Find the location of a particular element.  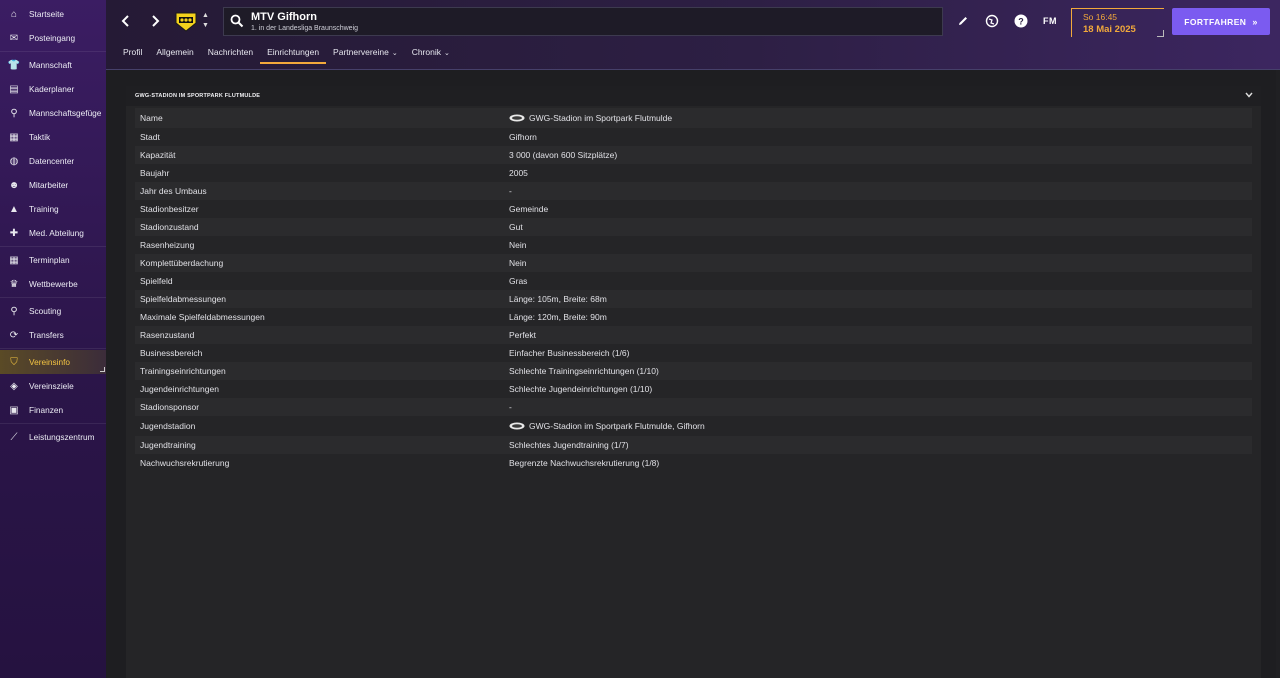

sidebar-item-vereinsziele: ◈ Vereinsziele is located at coordinates (53, 386).